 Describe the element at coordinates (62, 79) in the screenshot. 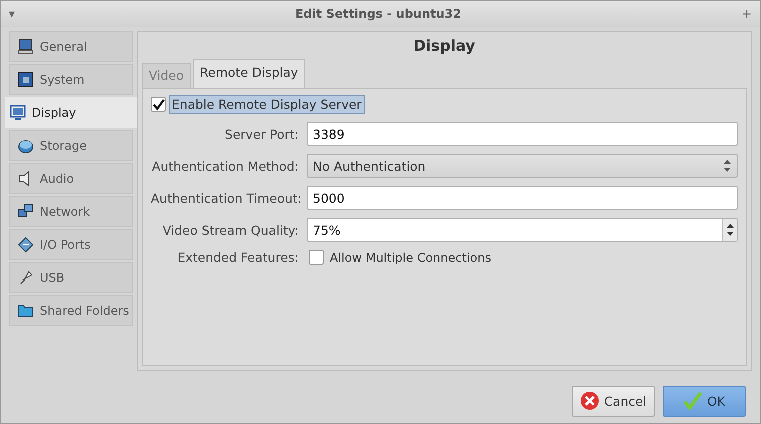

I see `sidebar-item-label: System` at that location.